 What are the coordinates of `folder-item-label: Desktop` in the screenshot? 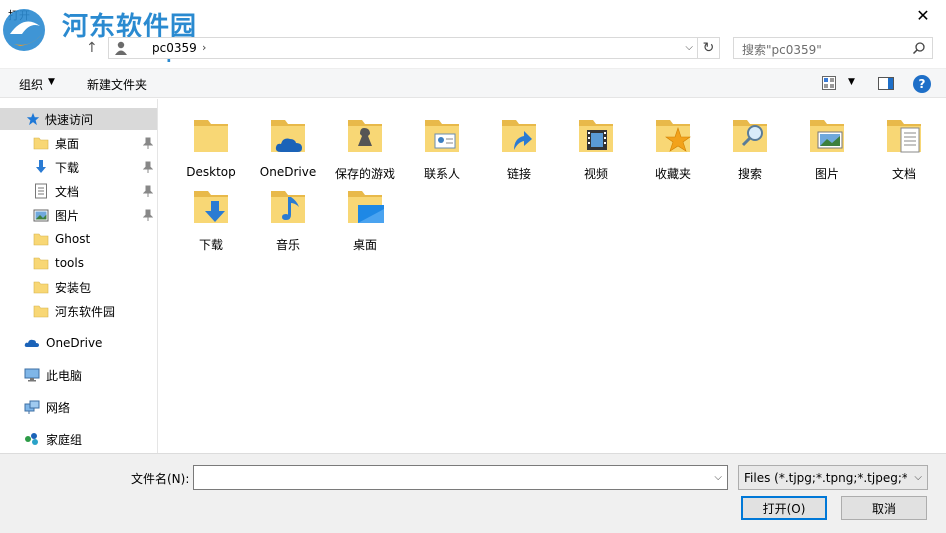 It's located at (211, 172).